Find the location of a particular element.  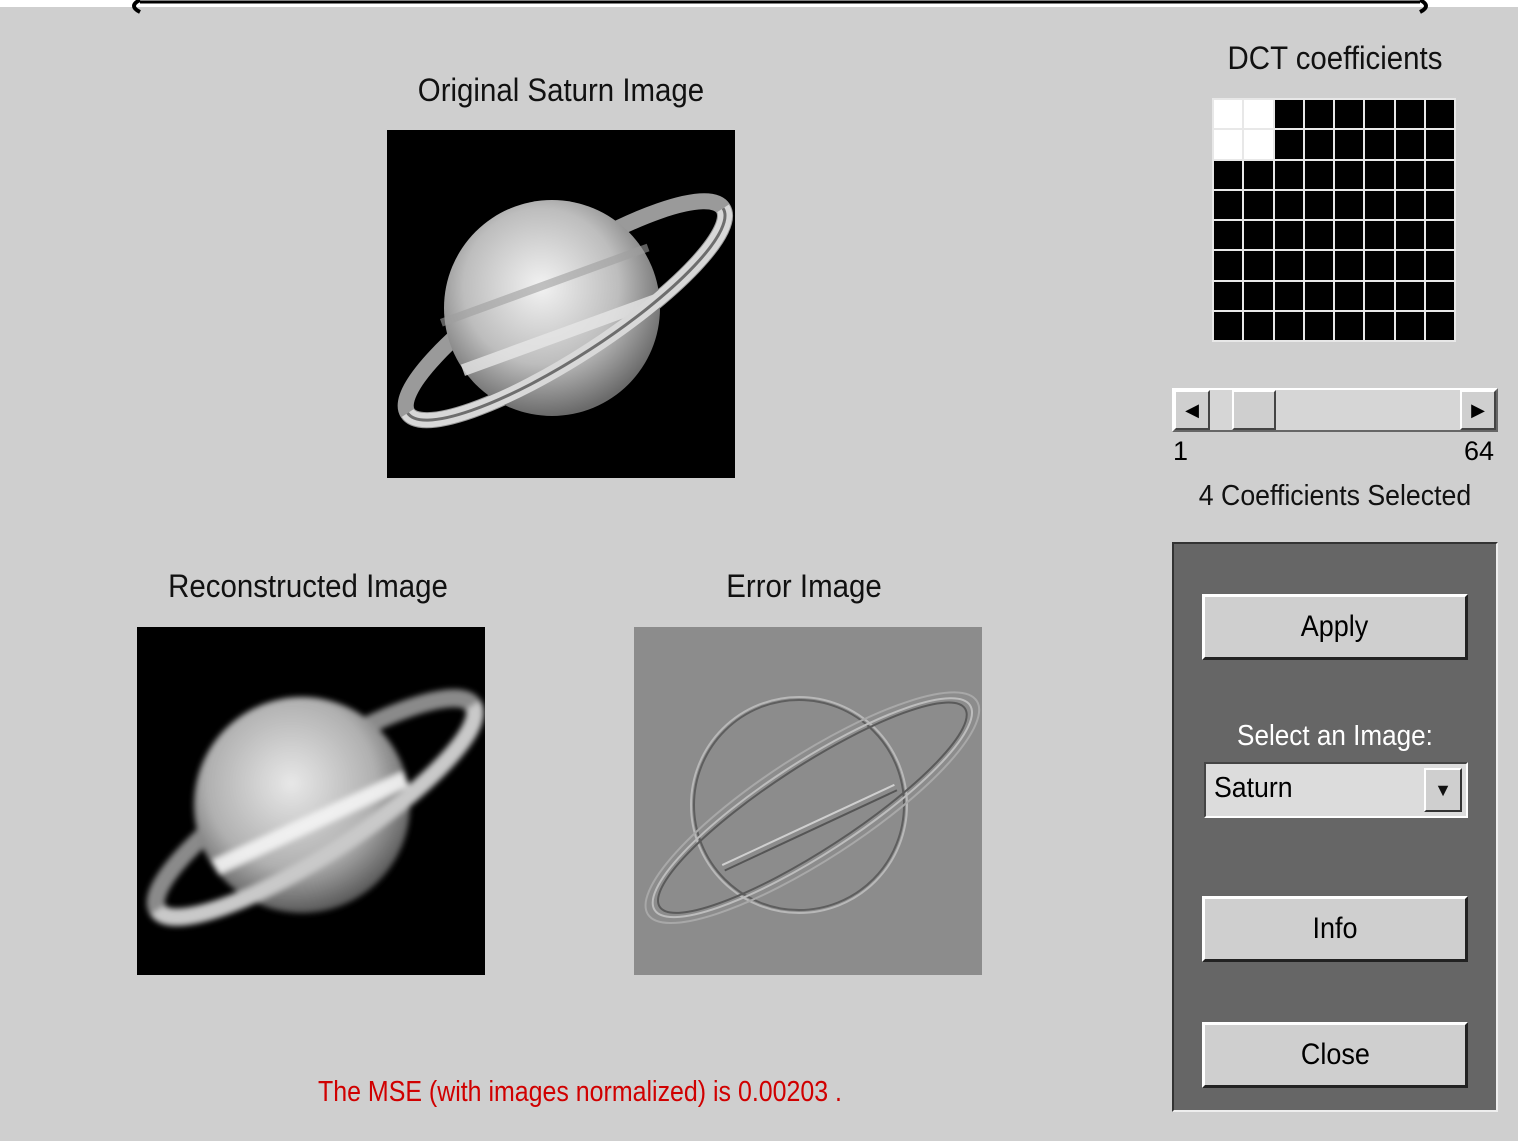

close-button: Close is located at coordinates (1335, 1055).